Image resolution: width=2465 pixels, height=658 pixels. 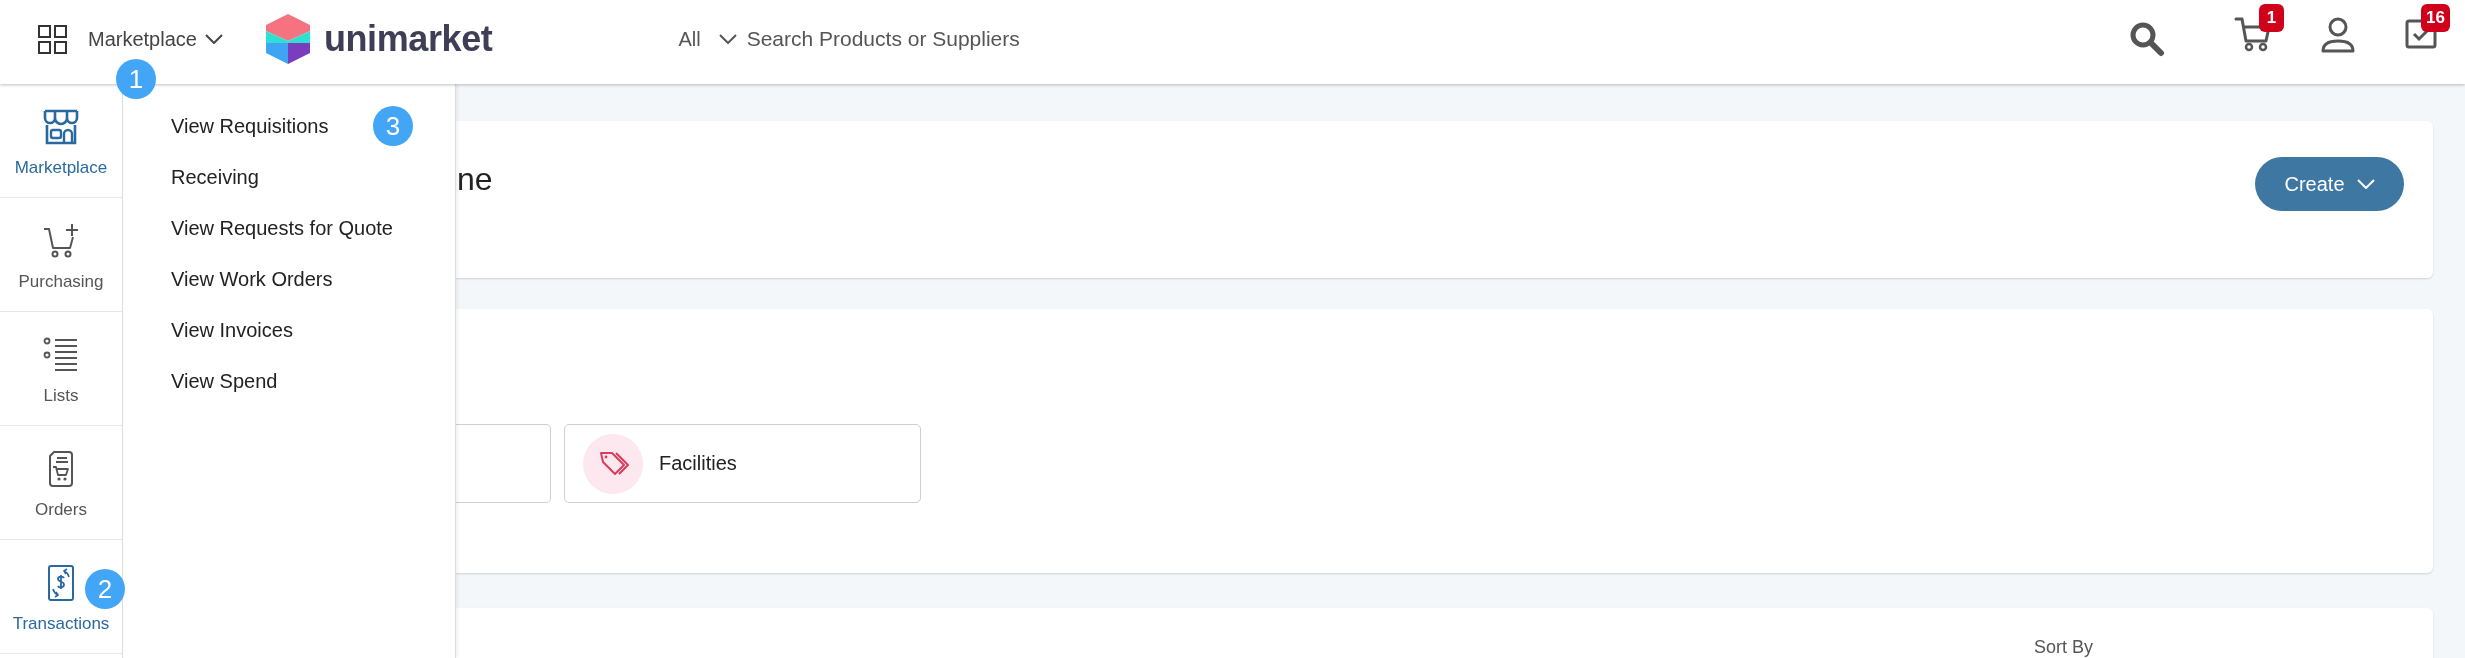 I want to click on menu-item: View Requests for Quote, so click(x=282, y=228).